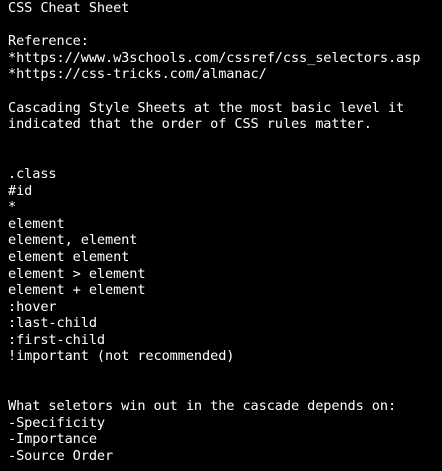  What do you see at coordinates (57, 422) in the screenshot?
I see `cascade-factor: -Specificity` at bounding box center [57, 422].